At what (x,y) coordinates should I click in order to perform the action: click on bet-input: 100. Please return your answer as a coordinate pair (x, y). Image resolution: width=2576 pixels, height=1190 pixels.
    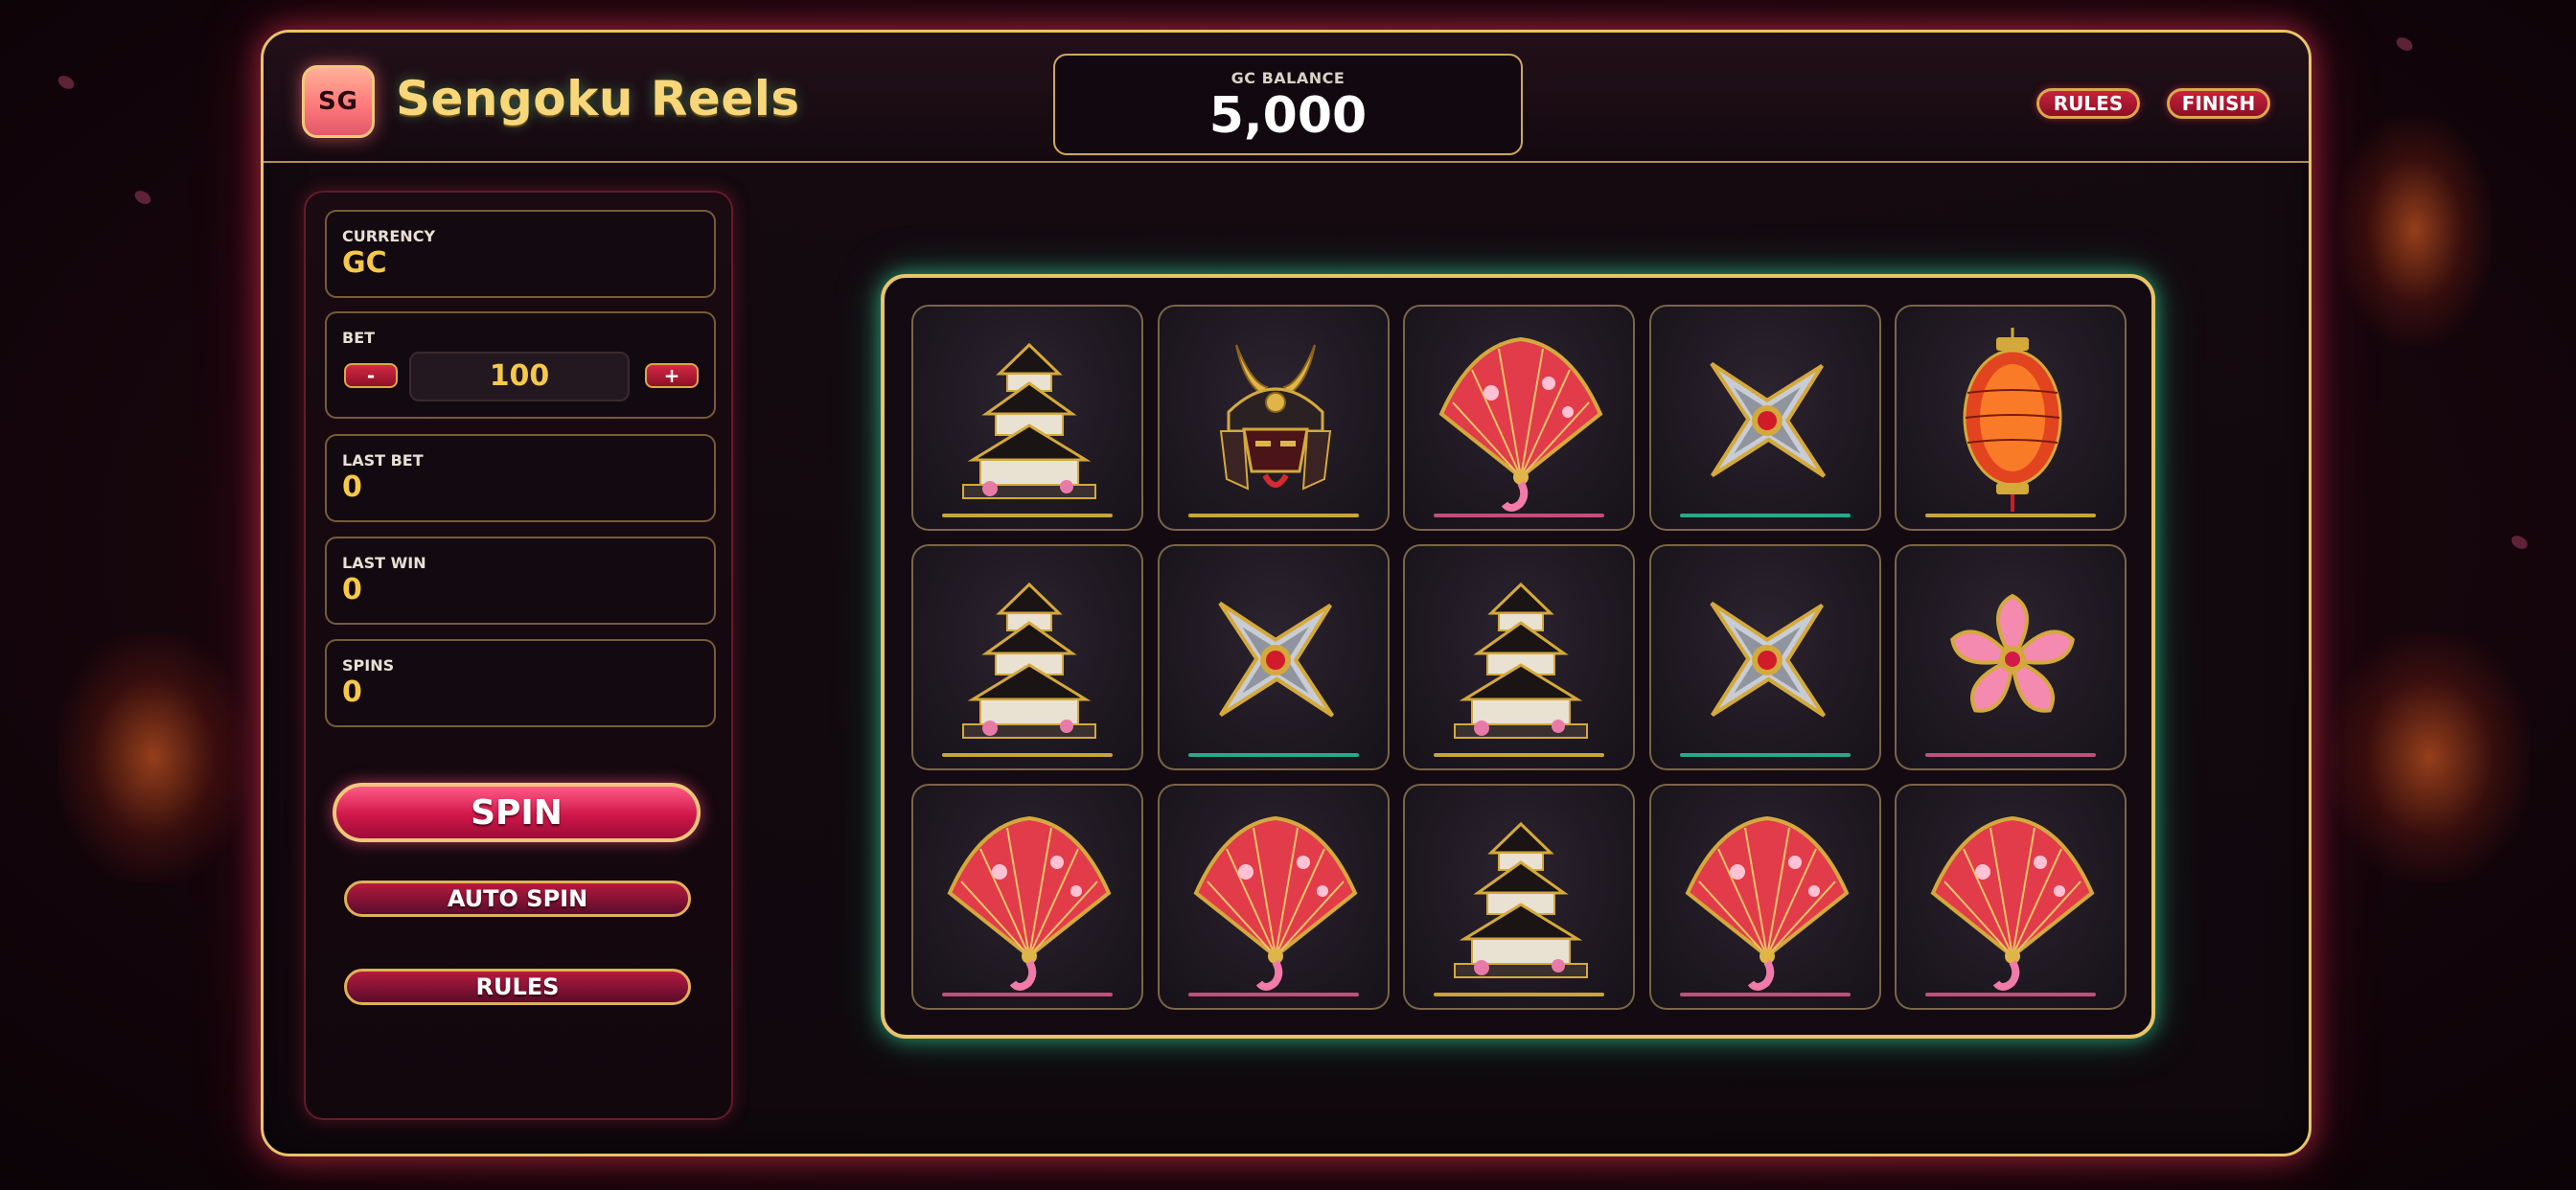
    Looking at the image, I should click on (519, 377).